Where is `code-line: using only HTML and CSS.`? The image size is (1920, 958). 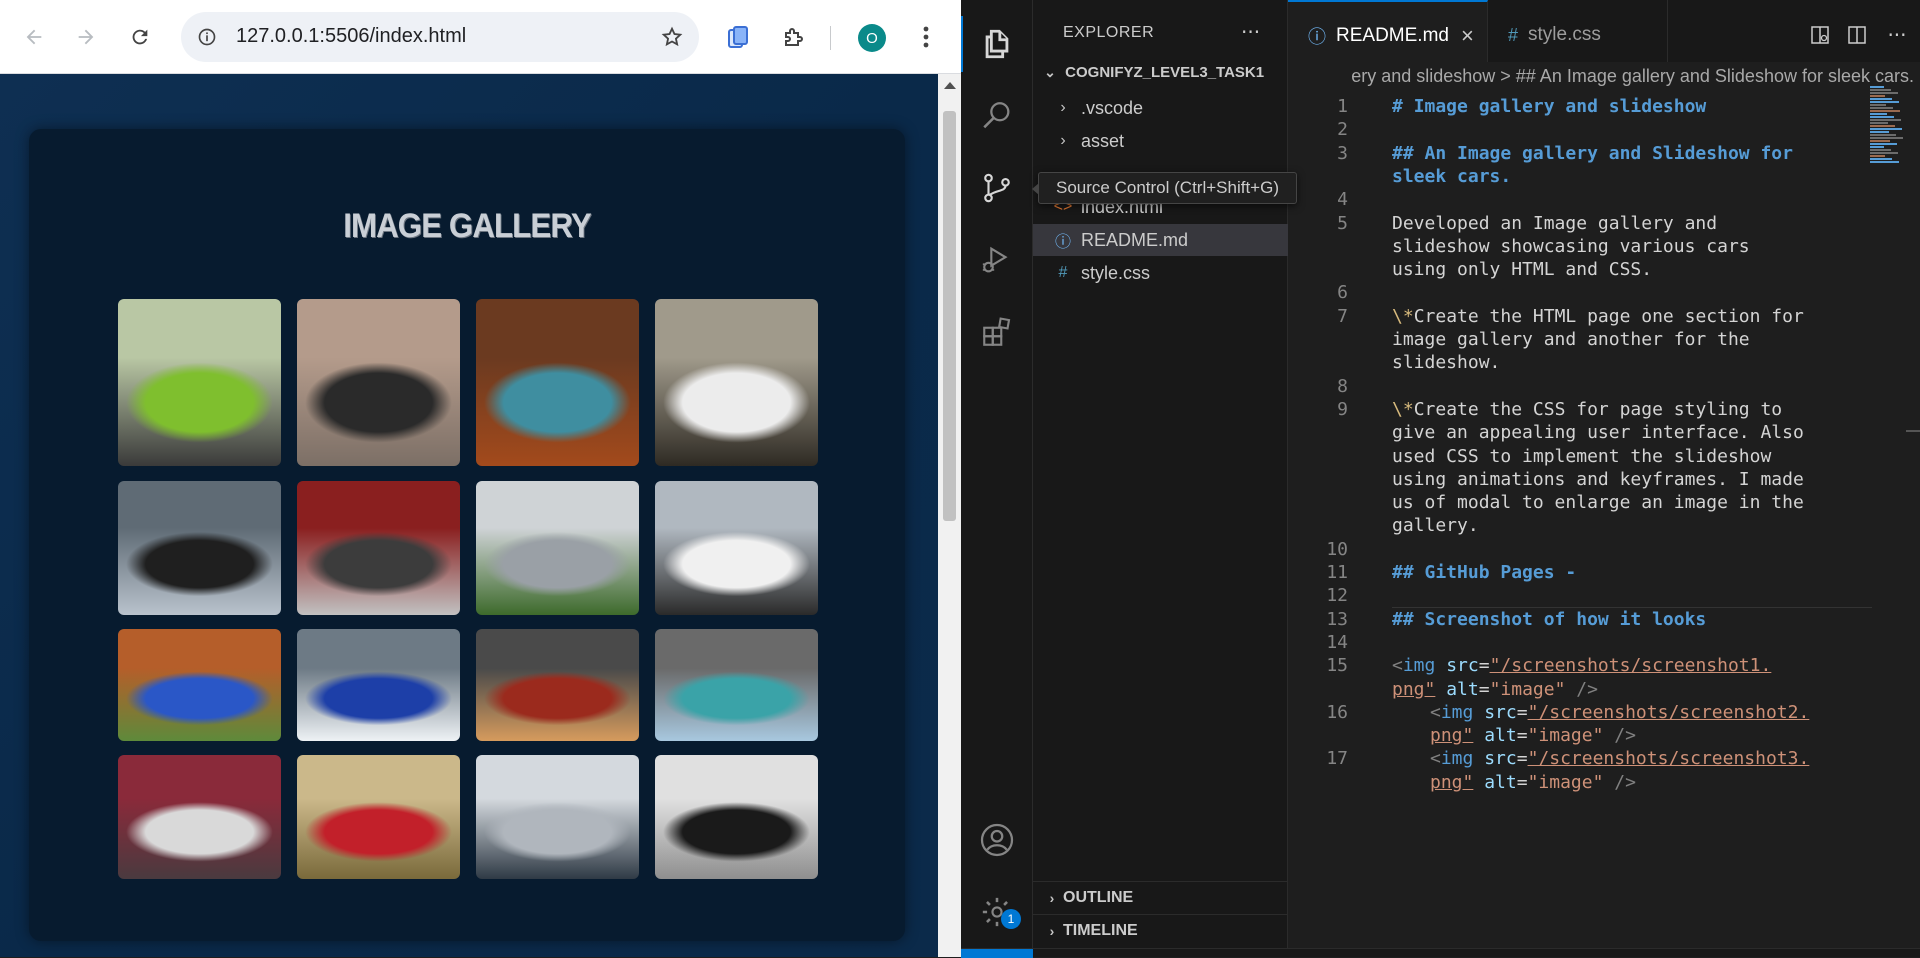 code-line: using only HTML and CSS. is located at coordinates (1522, 269).